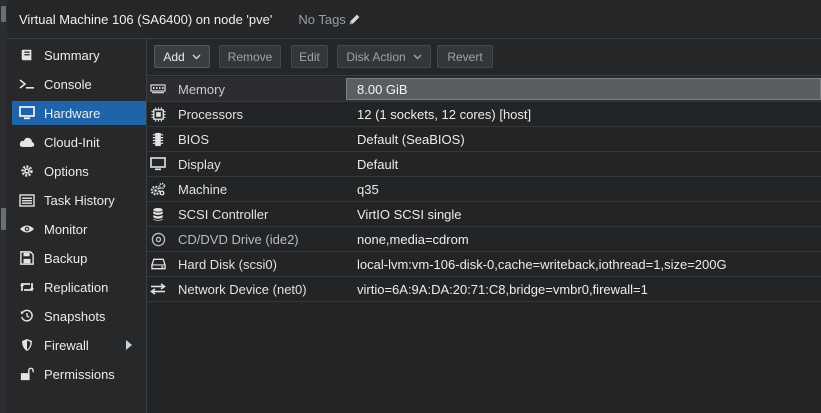  I want to click on sidebar-item-label: Backup, so click(66, 258).